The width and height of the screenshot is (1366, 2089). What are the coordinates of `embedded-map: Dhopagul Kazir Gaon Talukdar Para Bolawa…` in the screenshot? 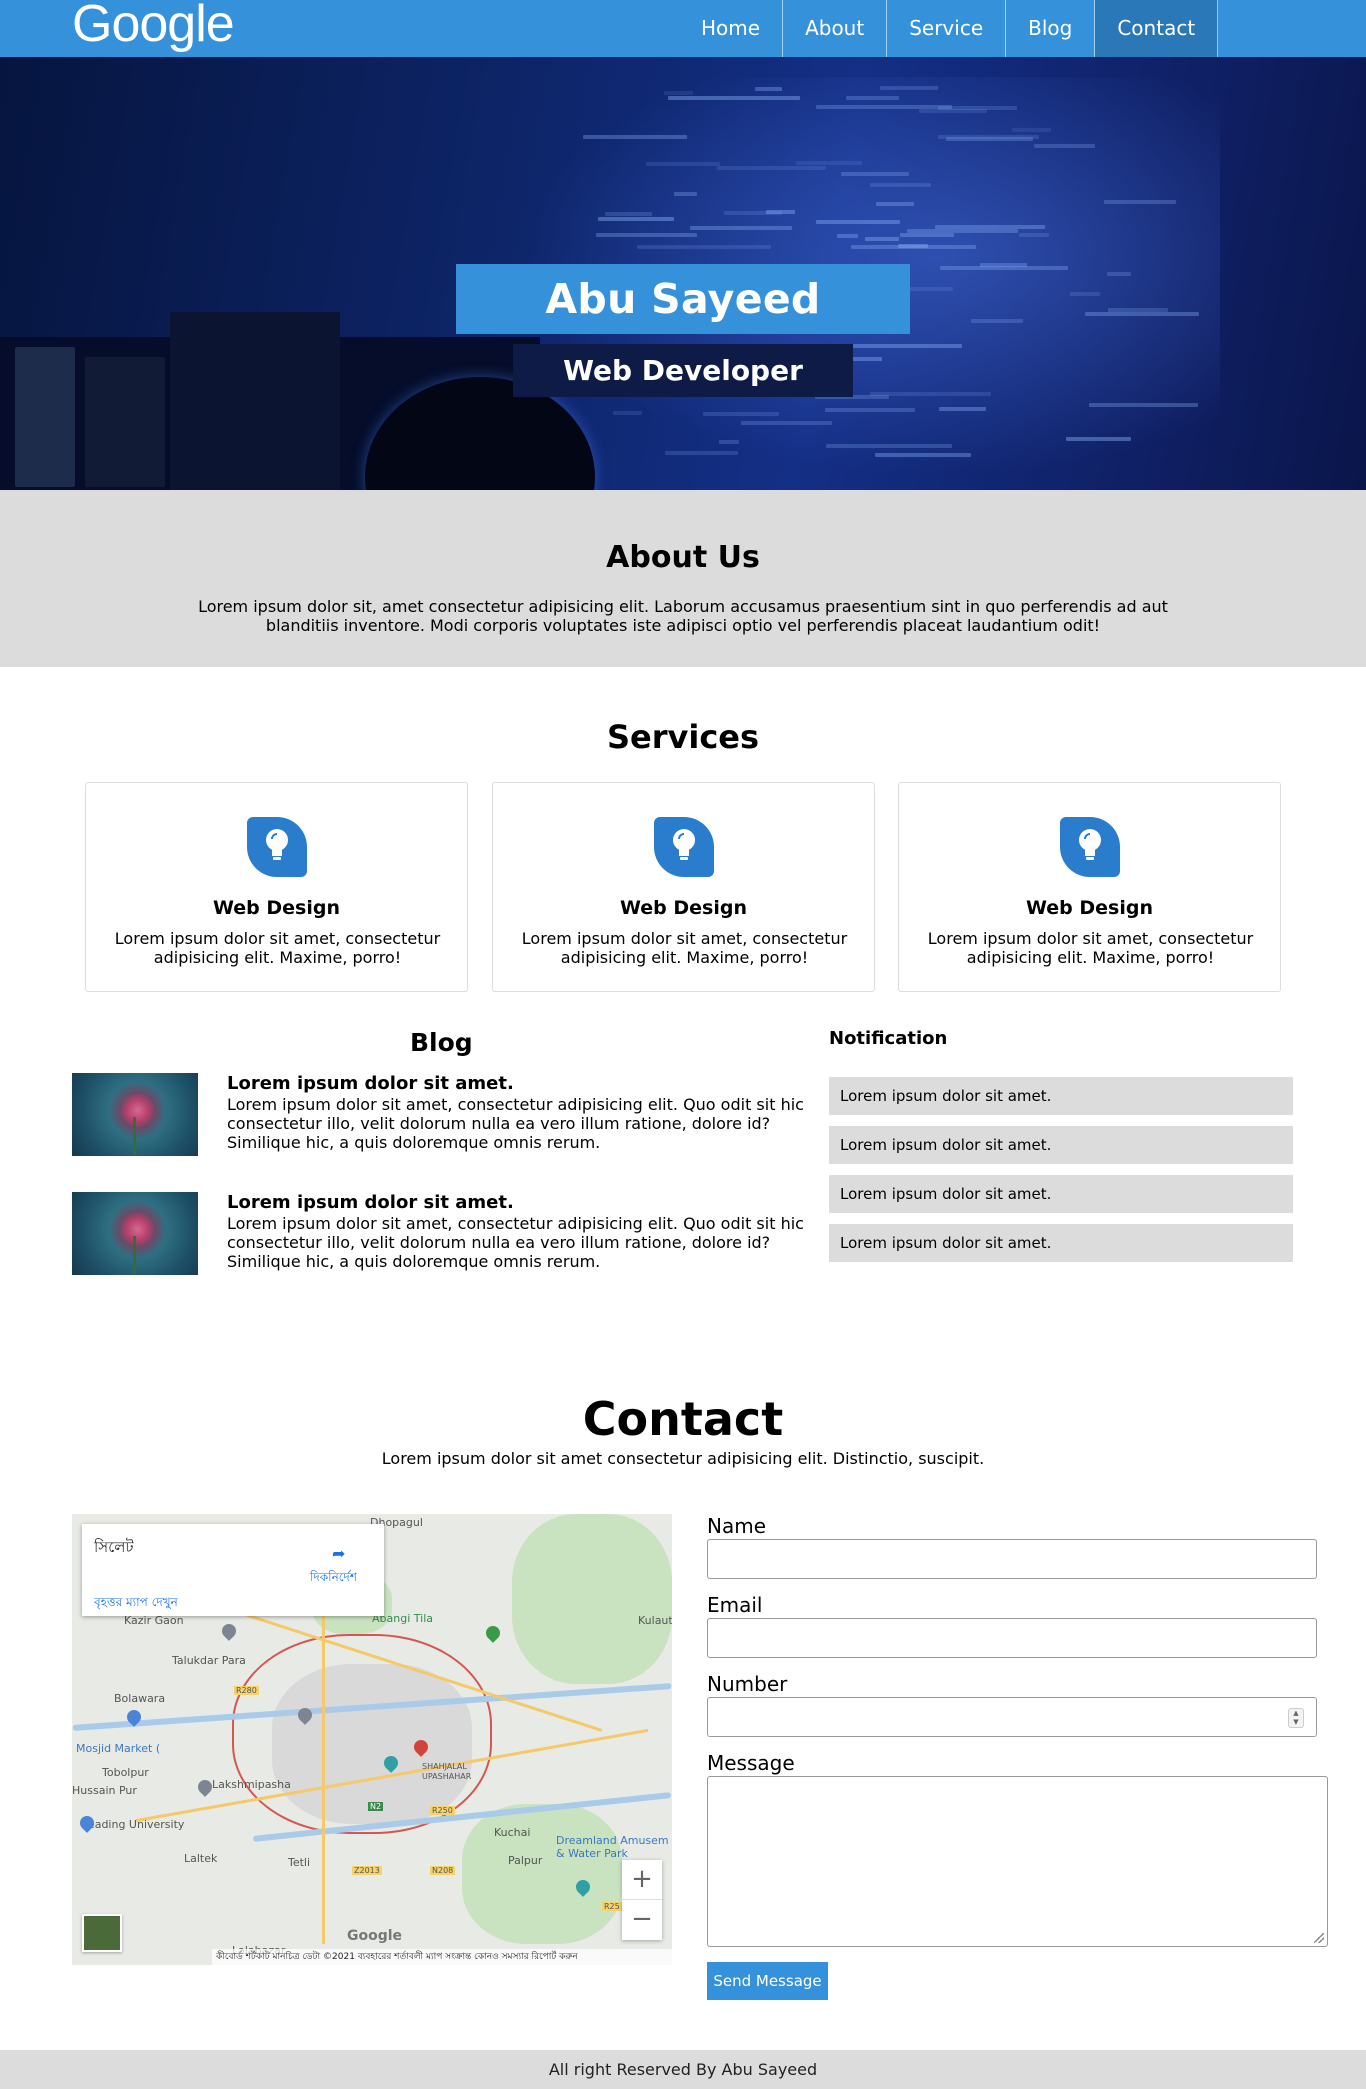 It's located at (372, 1739).